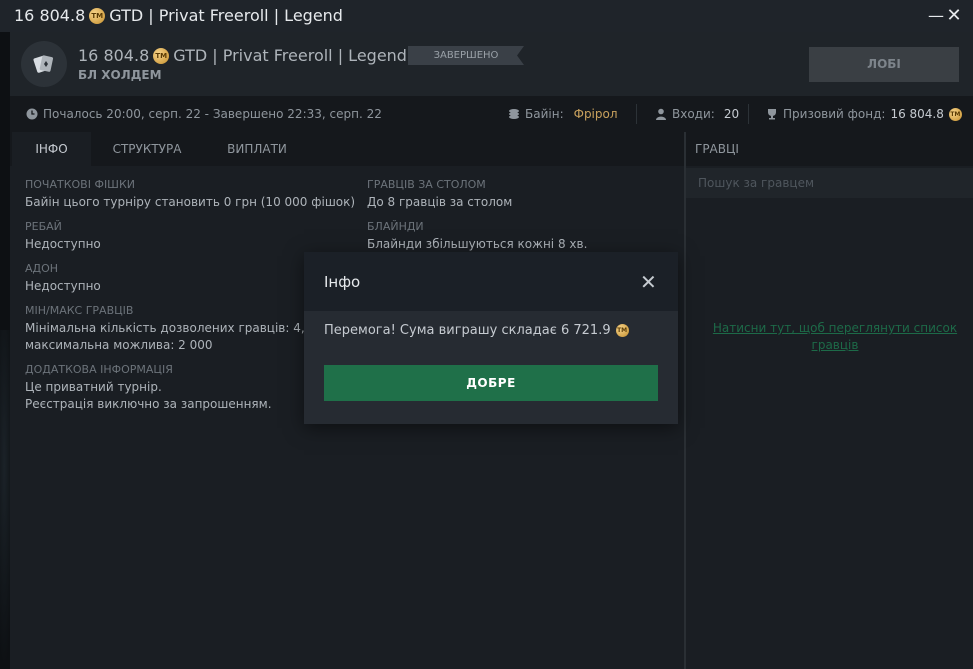  I want to click on tournament-amount: 16 804.8, so click(114, 55).